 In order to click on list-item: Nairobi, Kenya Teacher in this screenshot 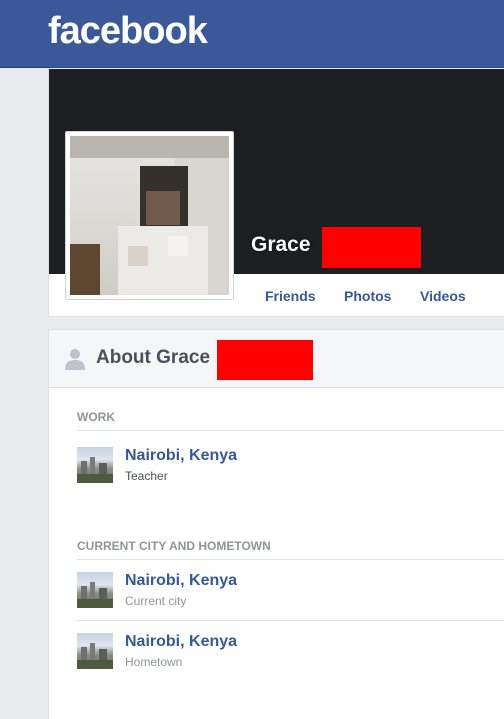, I will do `click(290, 467)`.